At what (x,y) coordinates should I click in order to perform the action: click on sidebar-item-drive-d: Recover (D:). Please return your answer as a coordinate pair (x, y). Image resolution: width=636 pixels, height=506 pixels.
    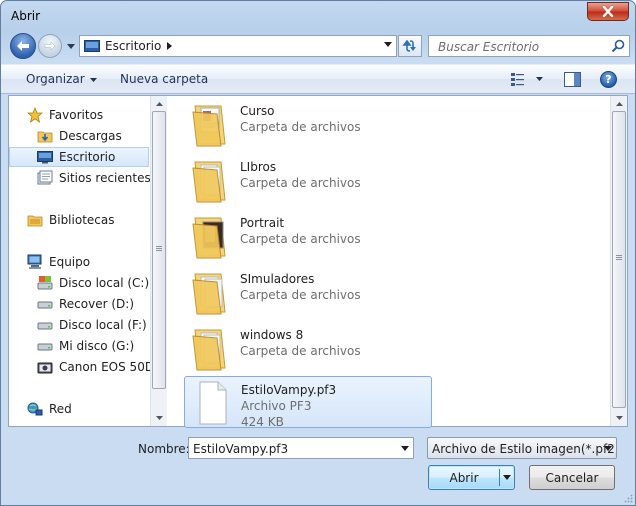
    Looking at the image, I should click on (79, 304).